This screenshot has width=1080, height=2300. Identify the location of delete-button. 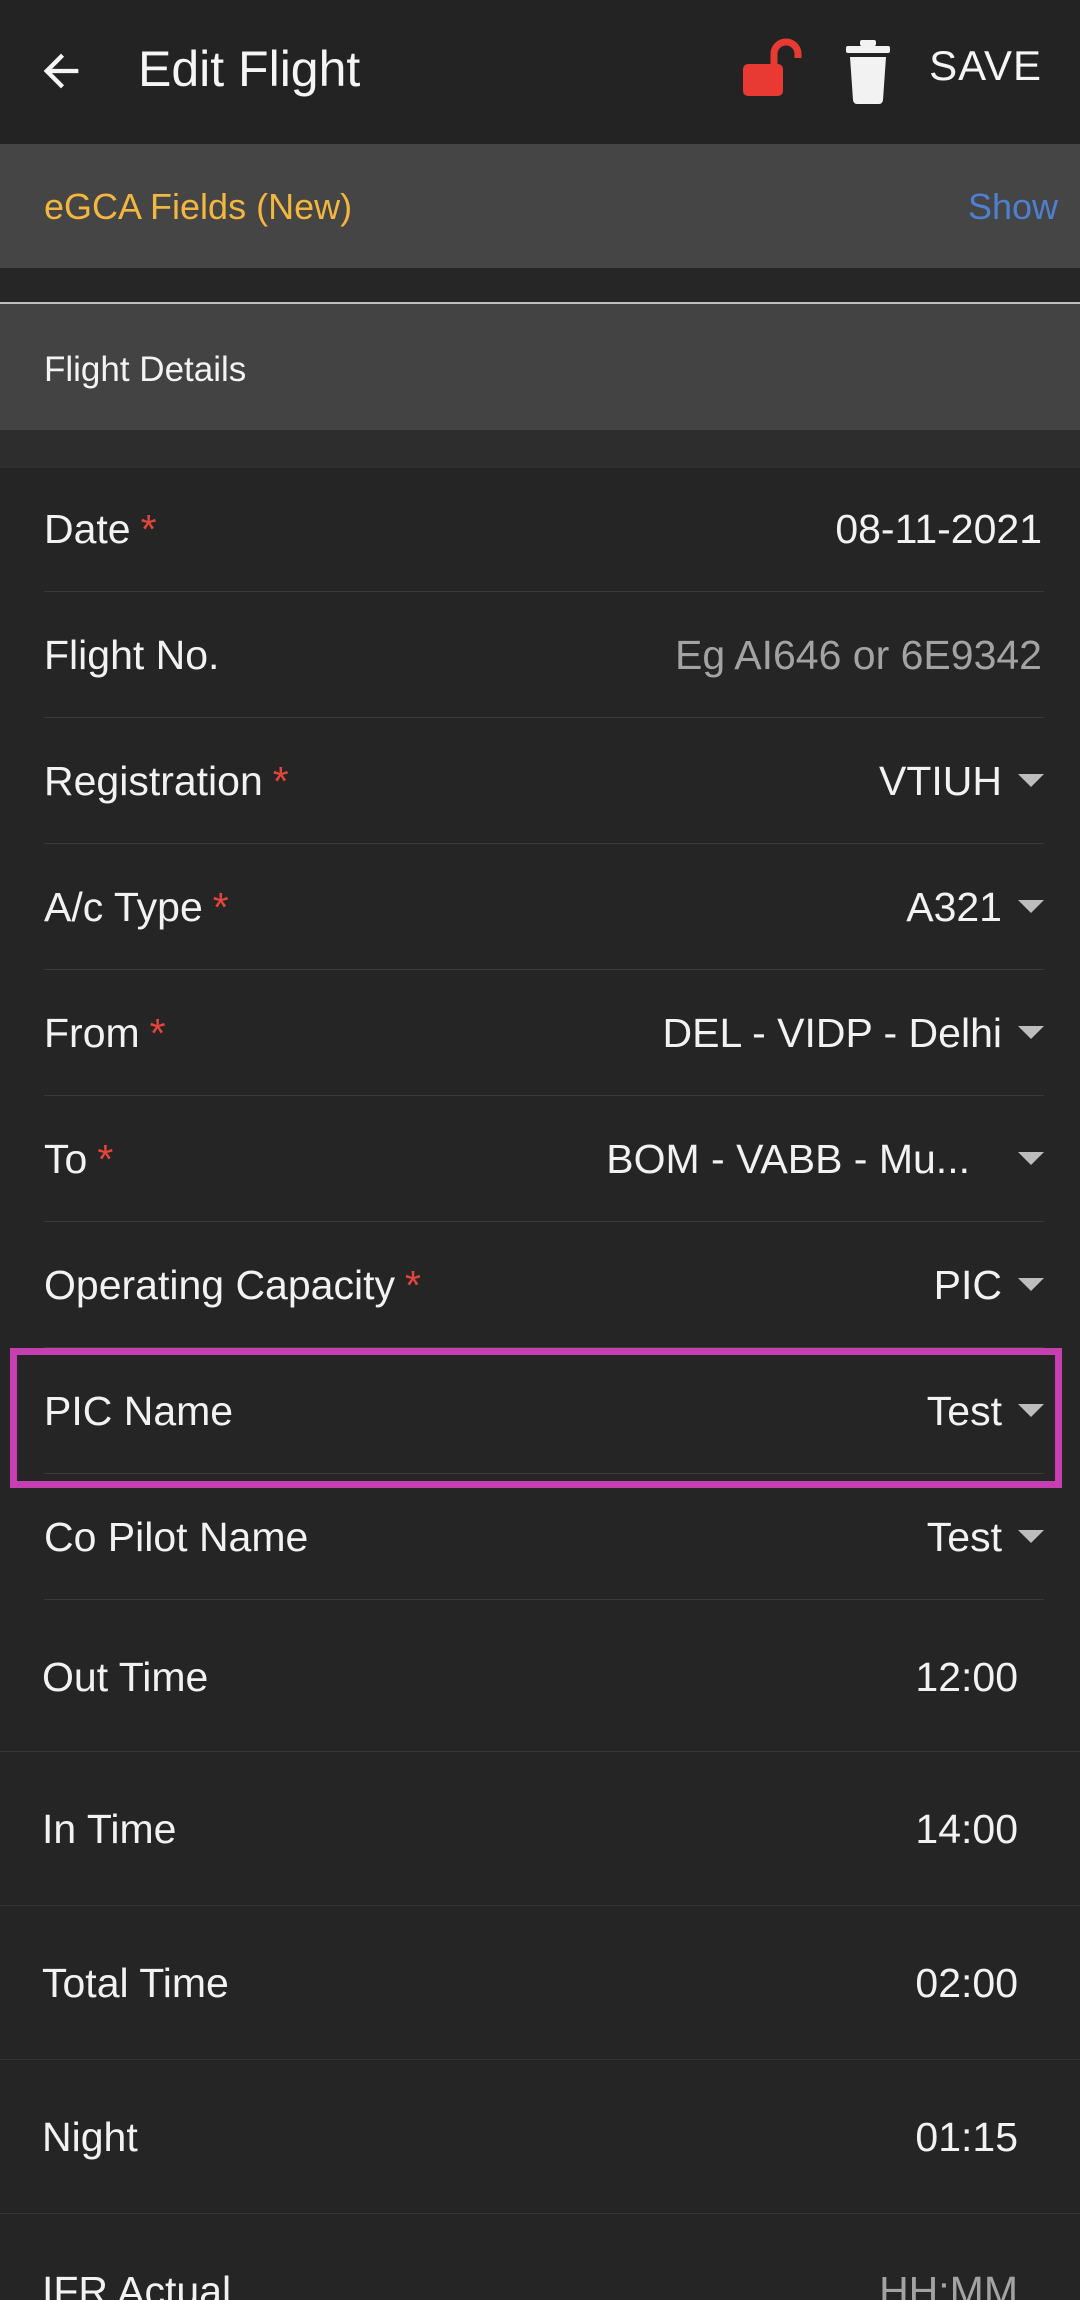
(868, 71).